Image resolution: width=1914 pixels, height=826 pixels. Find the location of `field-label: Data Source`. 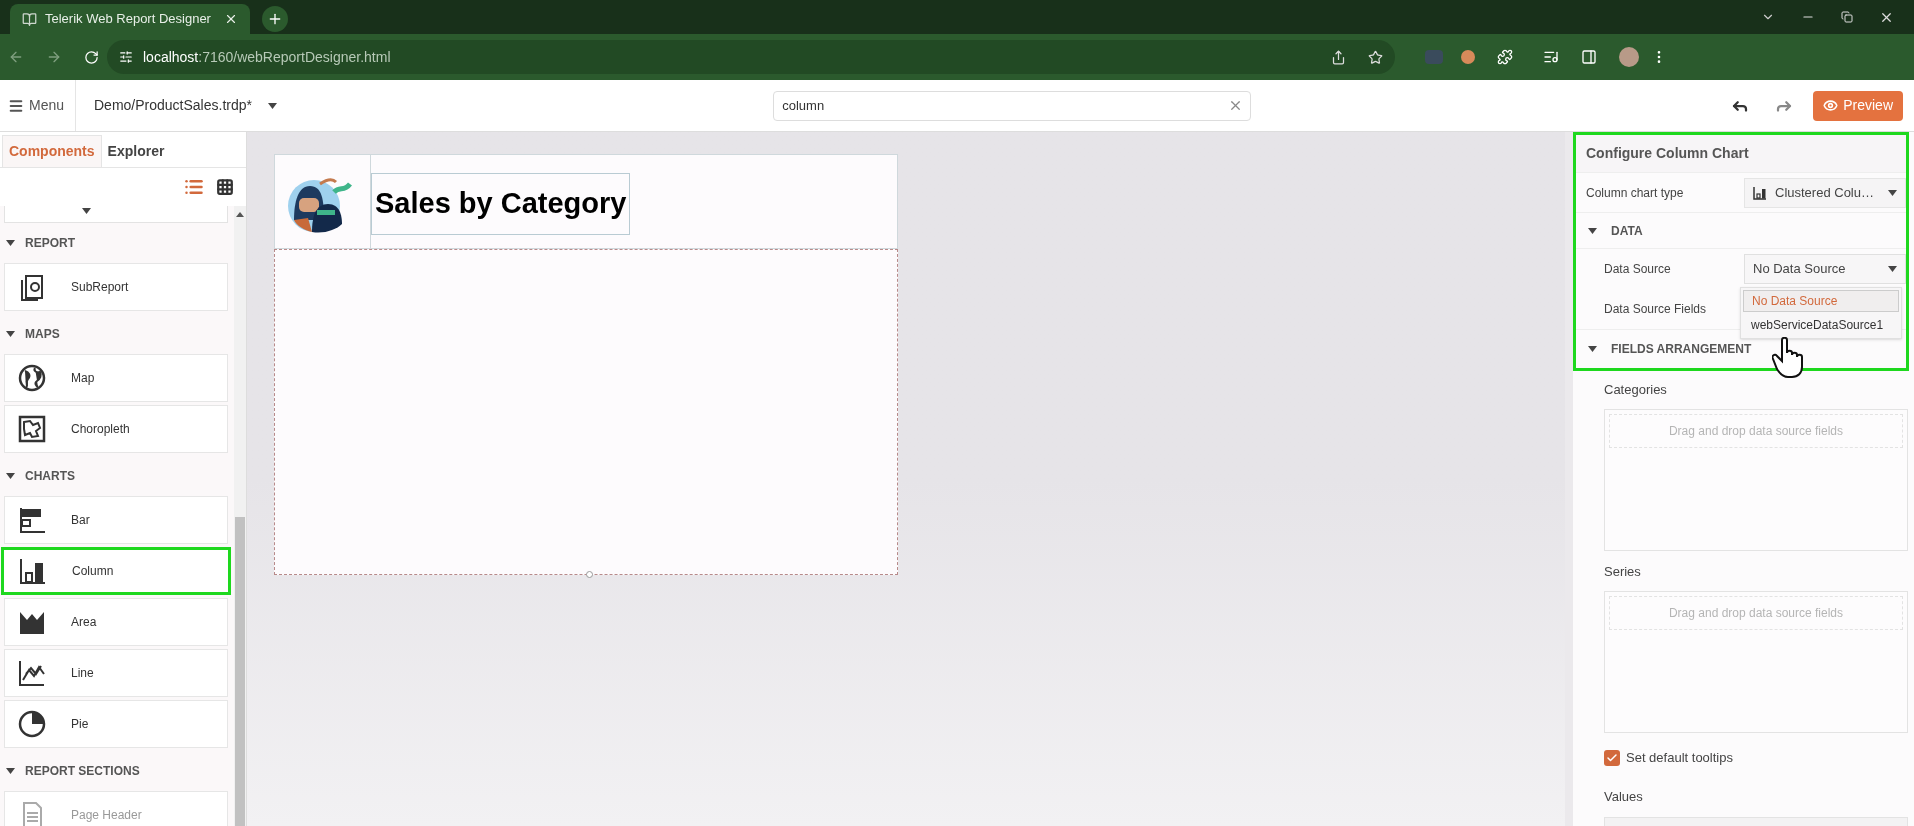

field-label: Data Source is located at coordinates (1638, 269).